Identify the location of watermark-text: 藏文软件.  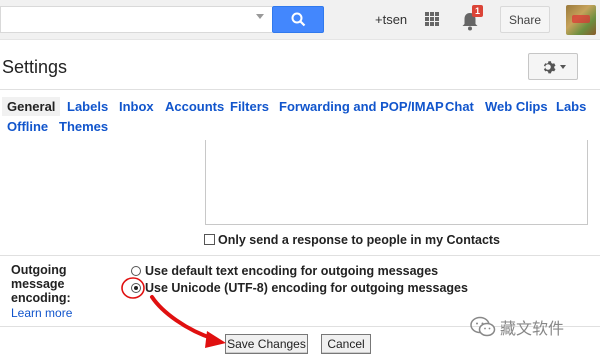
(532, 329).